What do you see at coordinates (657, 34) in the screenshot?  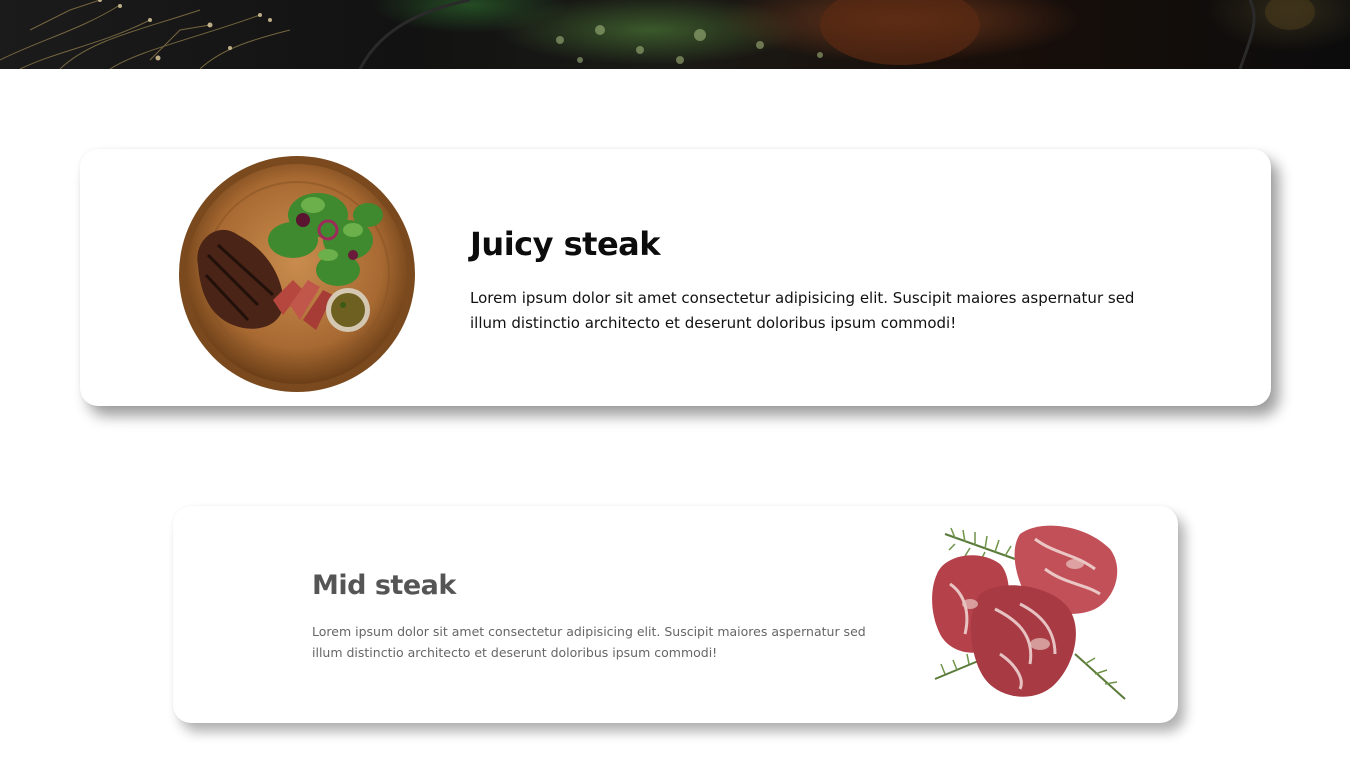 I see `hero-decoration` at bounding box center [657, 34].